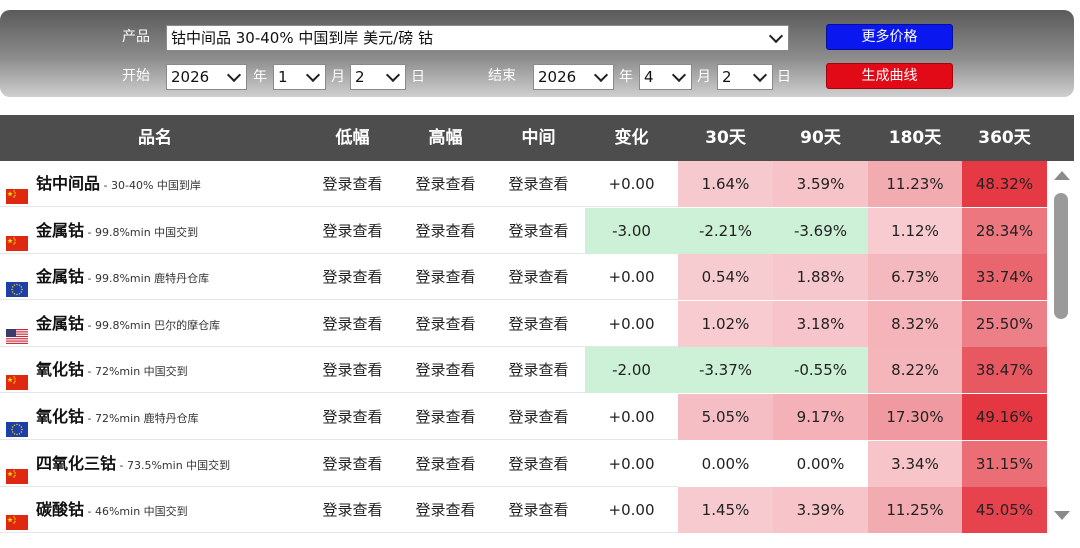  Describe the element at coordinates (915, 510) in the screenshot. I see `cell-180d: 11.25%` at that location.